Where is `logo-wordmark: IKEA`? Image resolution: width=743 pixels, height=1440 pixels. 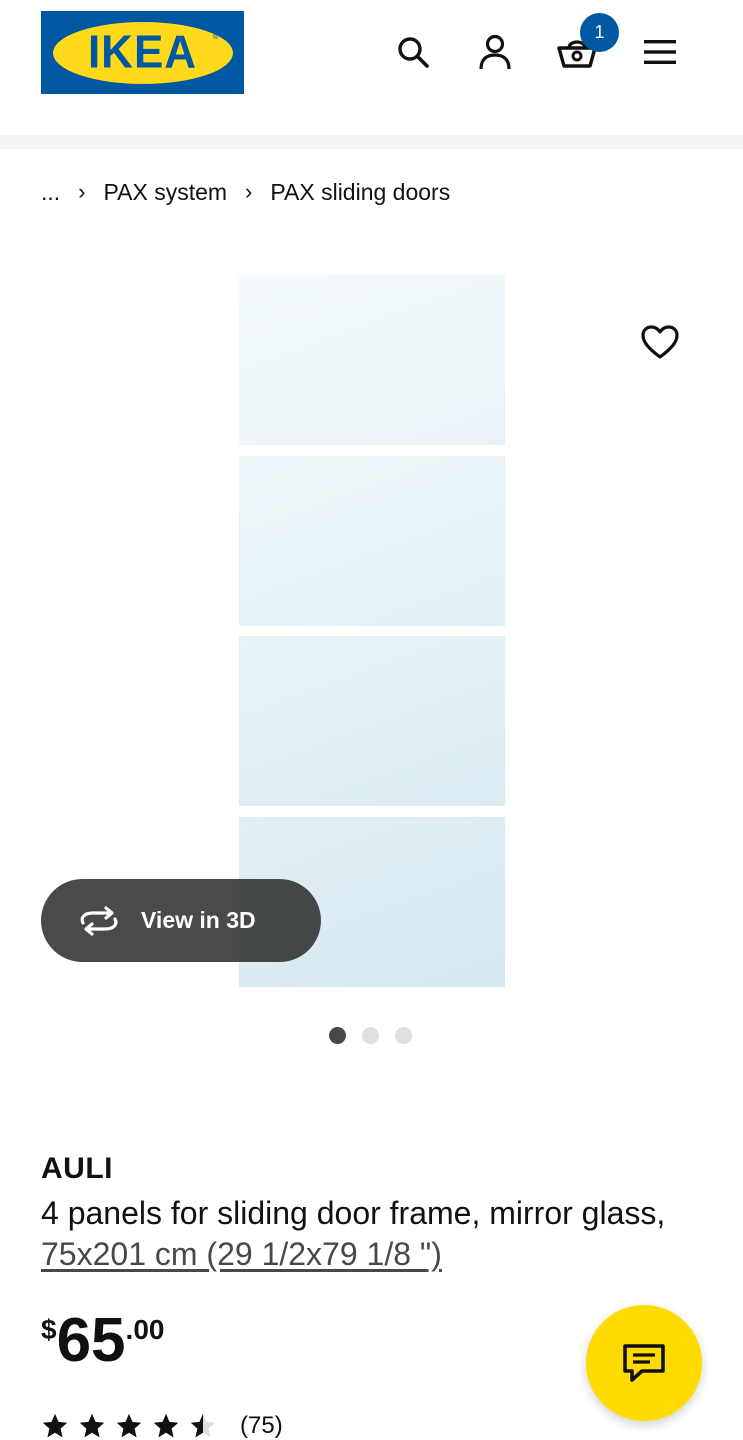
logo-wordmark: IKEA is located at coordinates (142, 52).